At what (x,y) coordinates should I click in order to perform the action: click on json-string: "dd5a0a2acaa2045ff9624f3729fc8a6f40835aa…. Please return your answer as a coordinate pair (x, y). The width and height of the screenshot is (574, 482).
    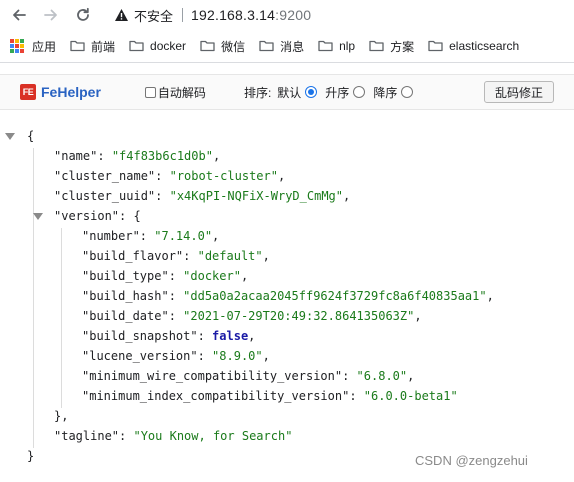
    Looking at the image, I should click on (335, 296).